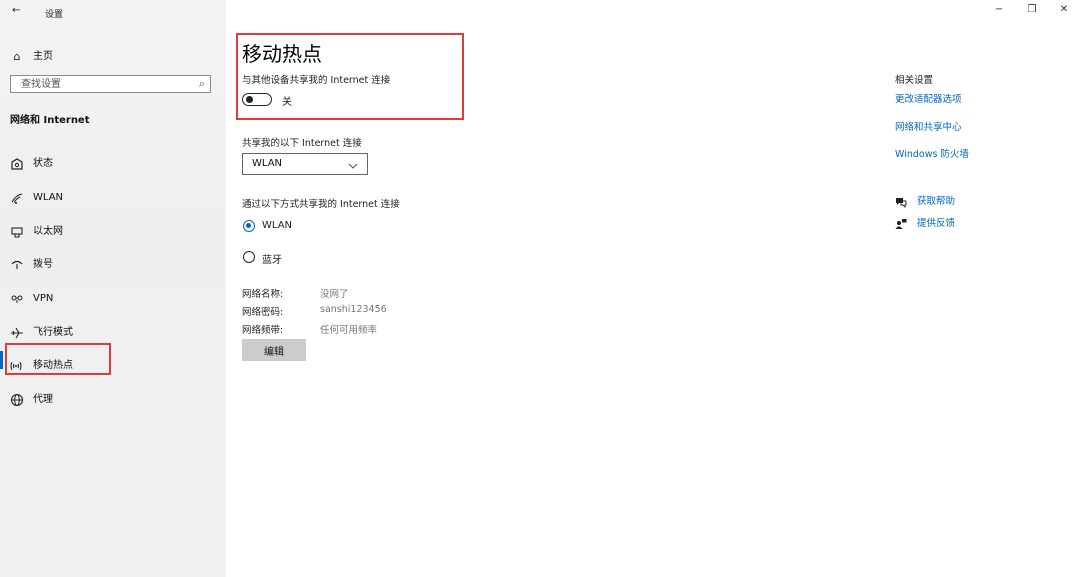 This screenshot has width=1080, height=577. Describe the element at coordinates (17, 232) in the screenshot. I see `ethernet-icon` at that location.